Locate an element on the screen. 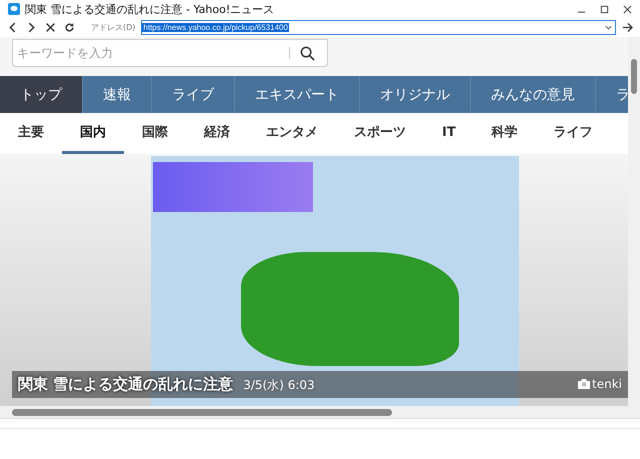 This screenshot has height=459, width=640. address-label: アドレス(D) is located at coordinates (113, 27).